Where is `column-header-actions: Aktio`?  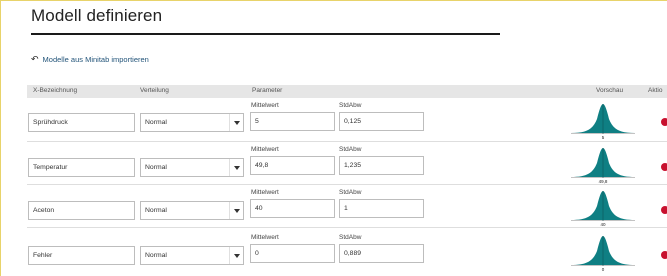 column-header-actions: Aktio is located at coordinates (655, 90).